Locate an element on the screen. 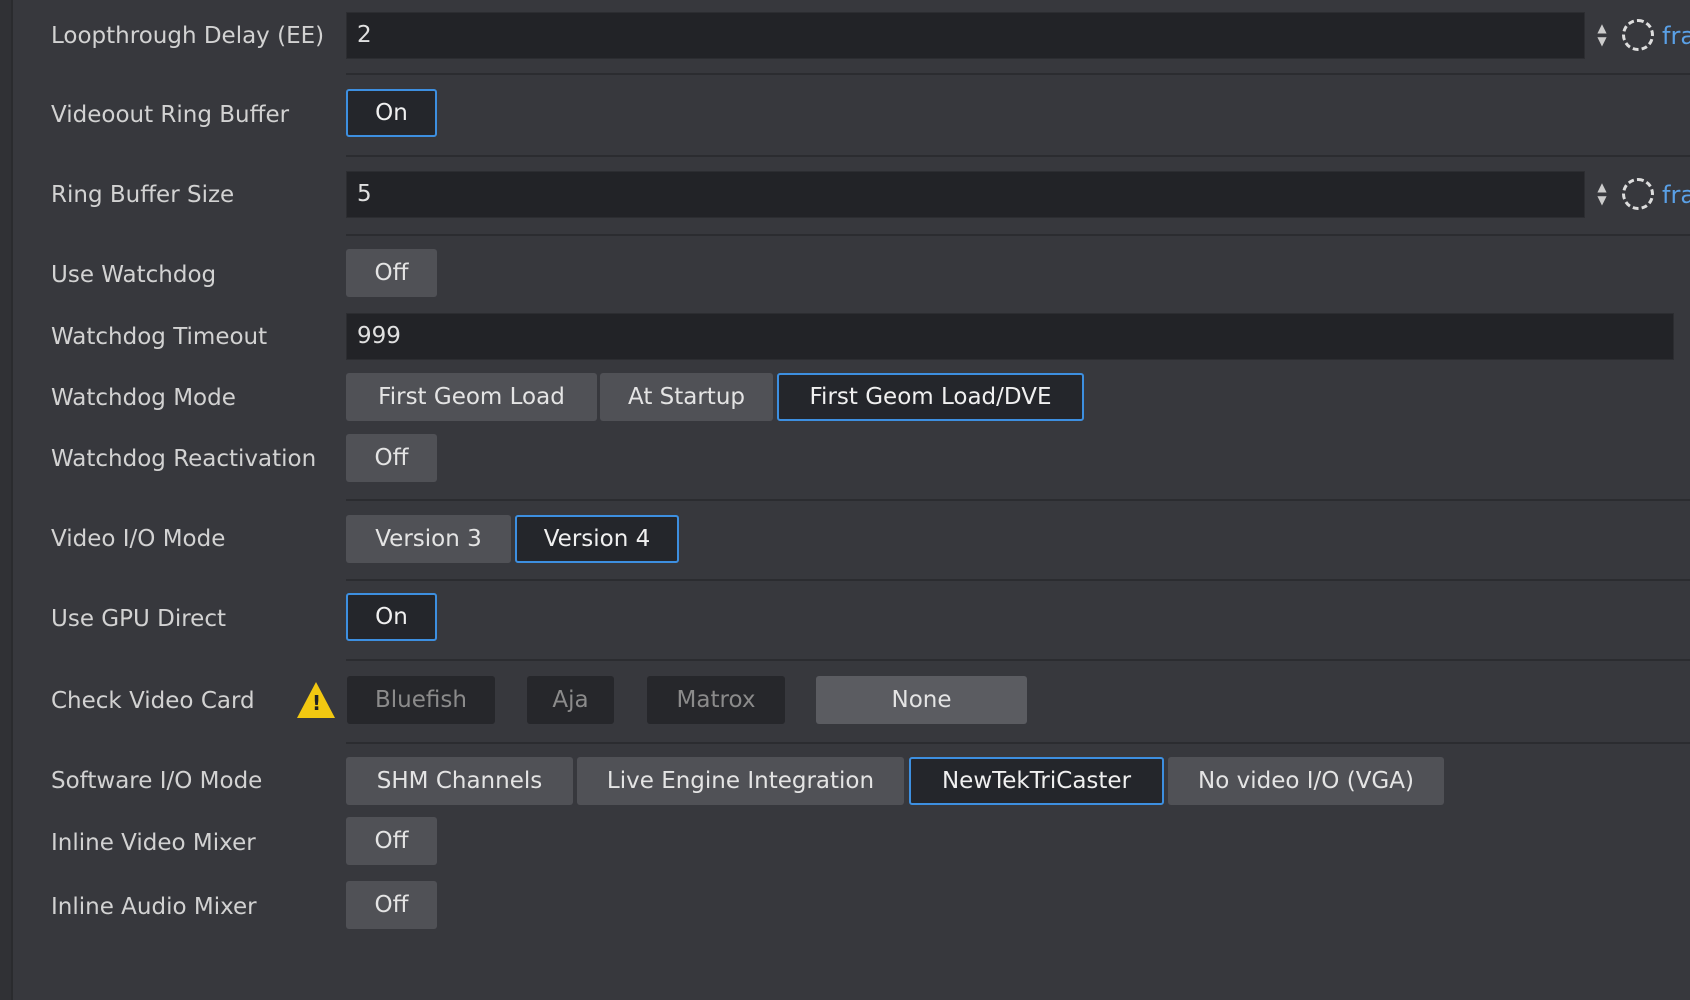 This screenshot has height=1000, width=1690. ring-buffer-size-input: 5 is located at coordinates (965, 194).